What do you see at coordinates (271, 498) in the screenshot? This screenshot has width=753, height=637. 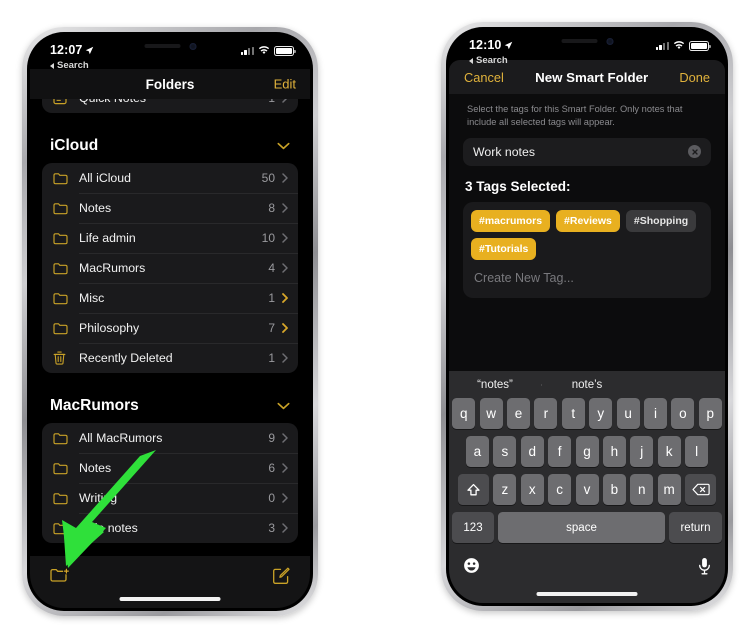 I see `table-row-count: 0` at bounding box center [271, 498].